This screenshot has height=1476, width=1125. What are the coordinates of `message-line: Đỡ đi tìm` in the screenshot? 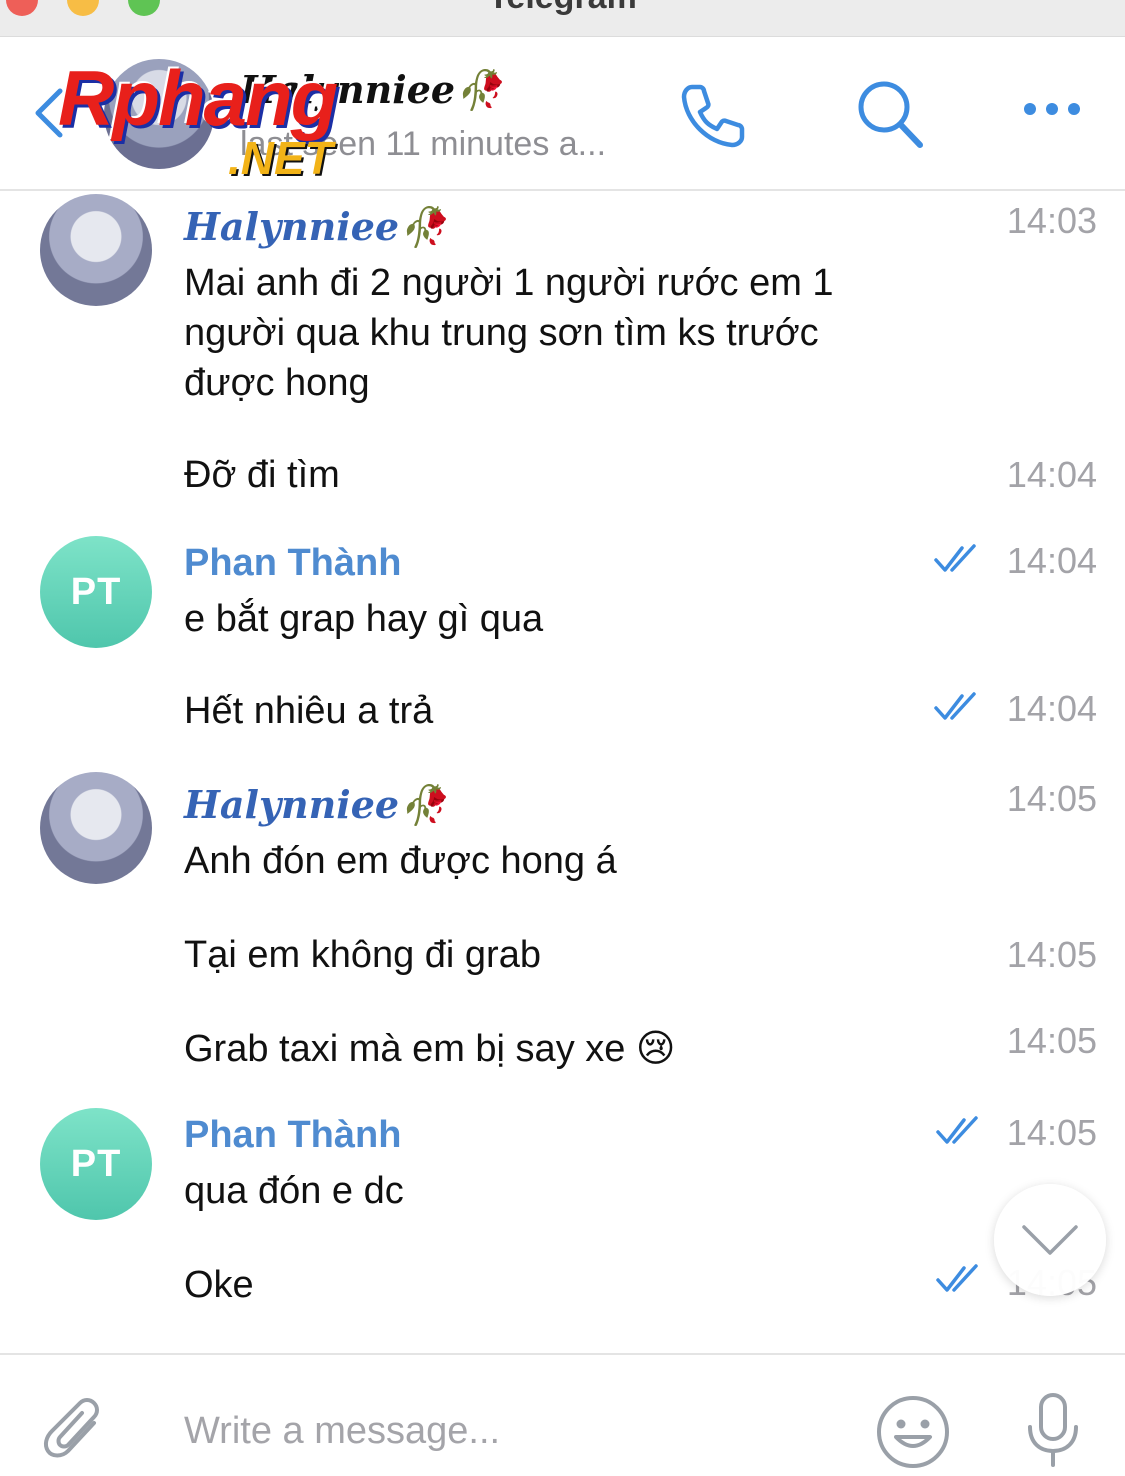 It's located at (262, 475).